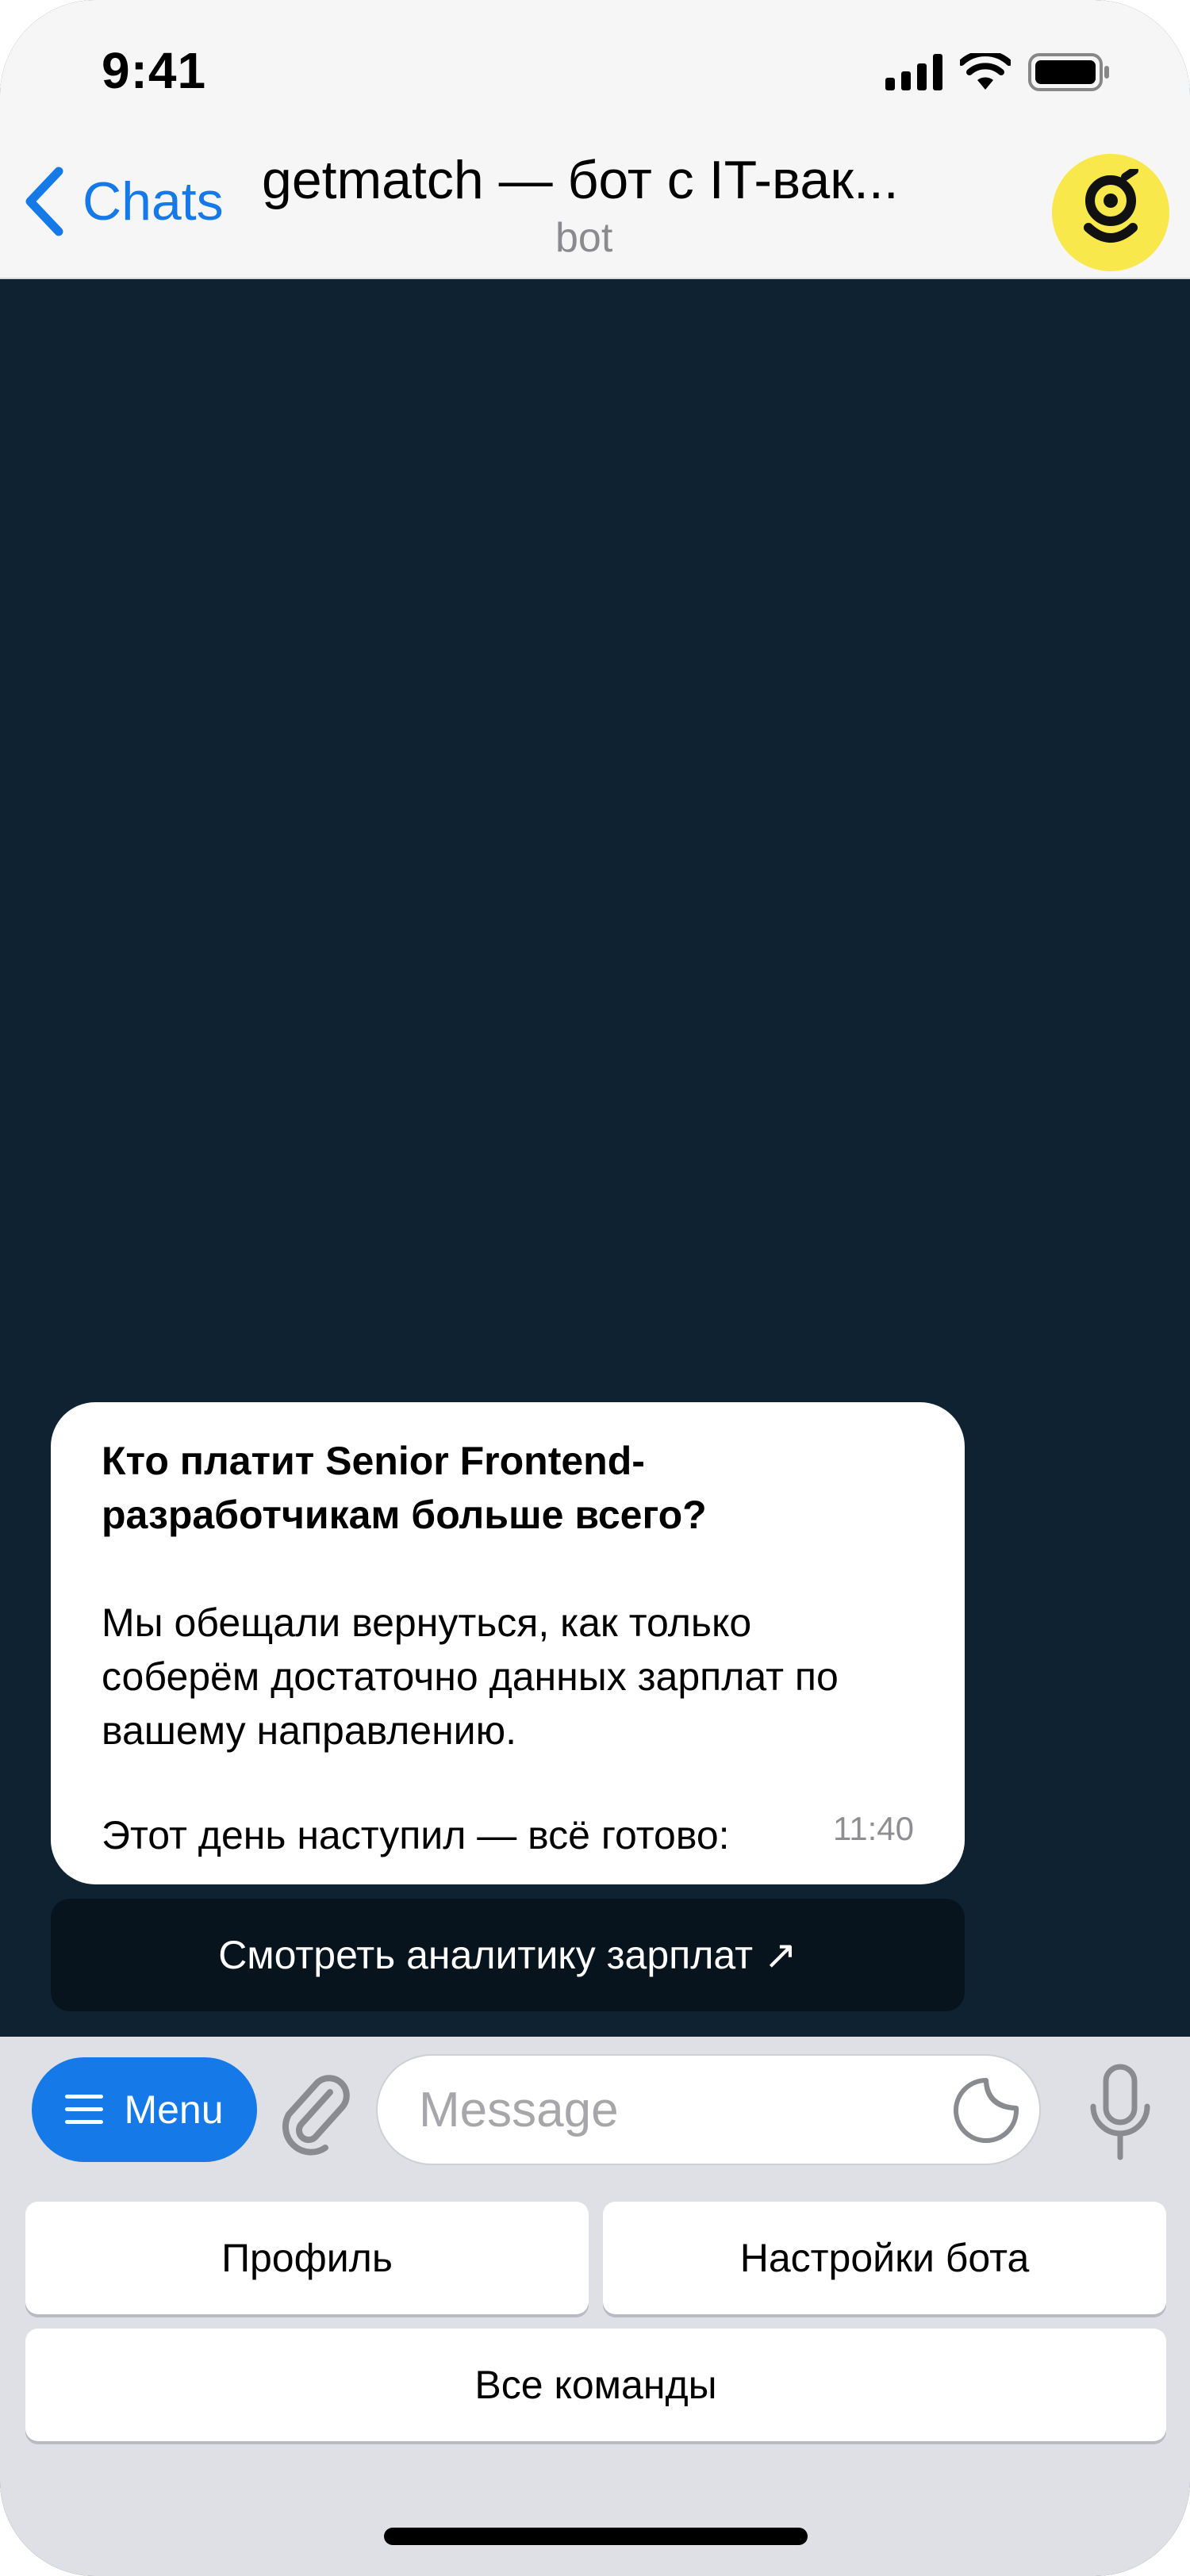  I want to click on salary-analytics-label: Смотреть аналитику зарплат ↗, so click(507, 1955).